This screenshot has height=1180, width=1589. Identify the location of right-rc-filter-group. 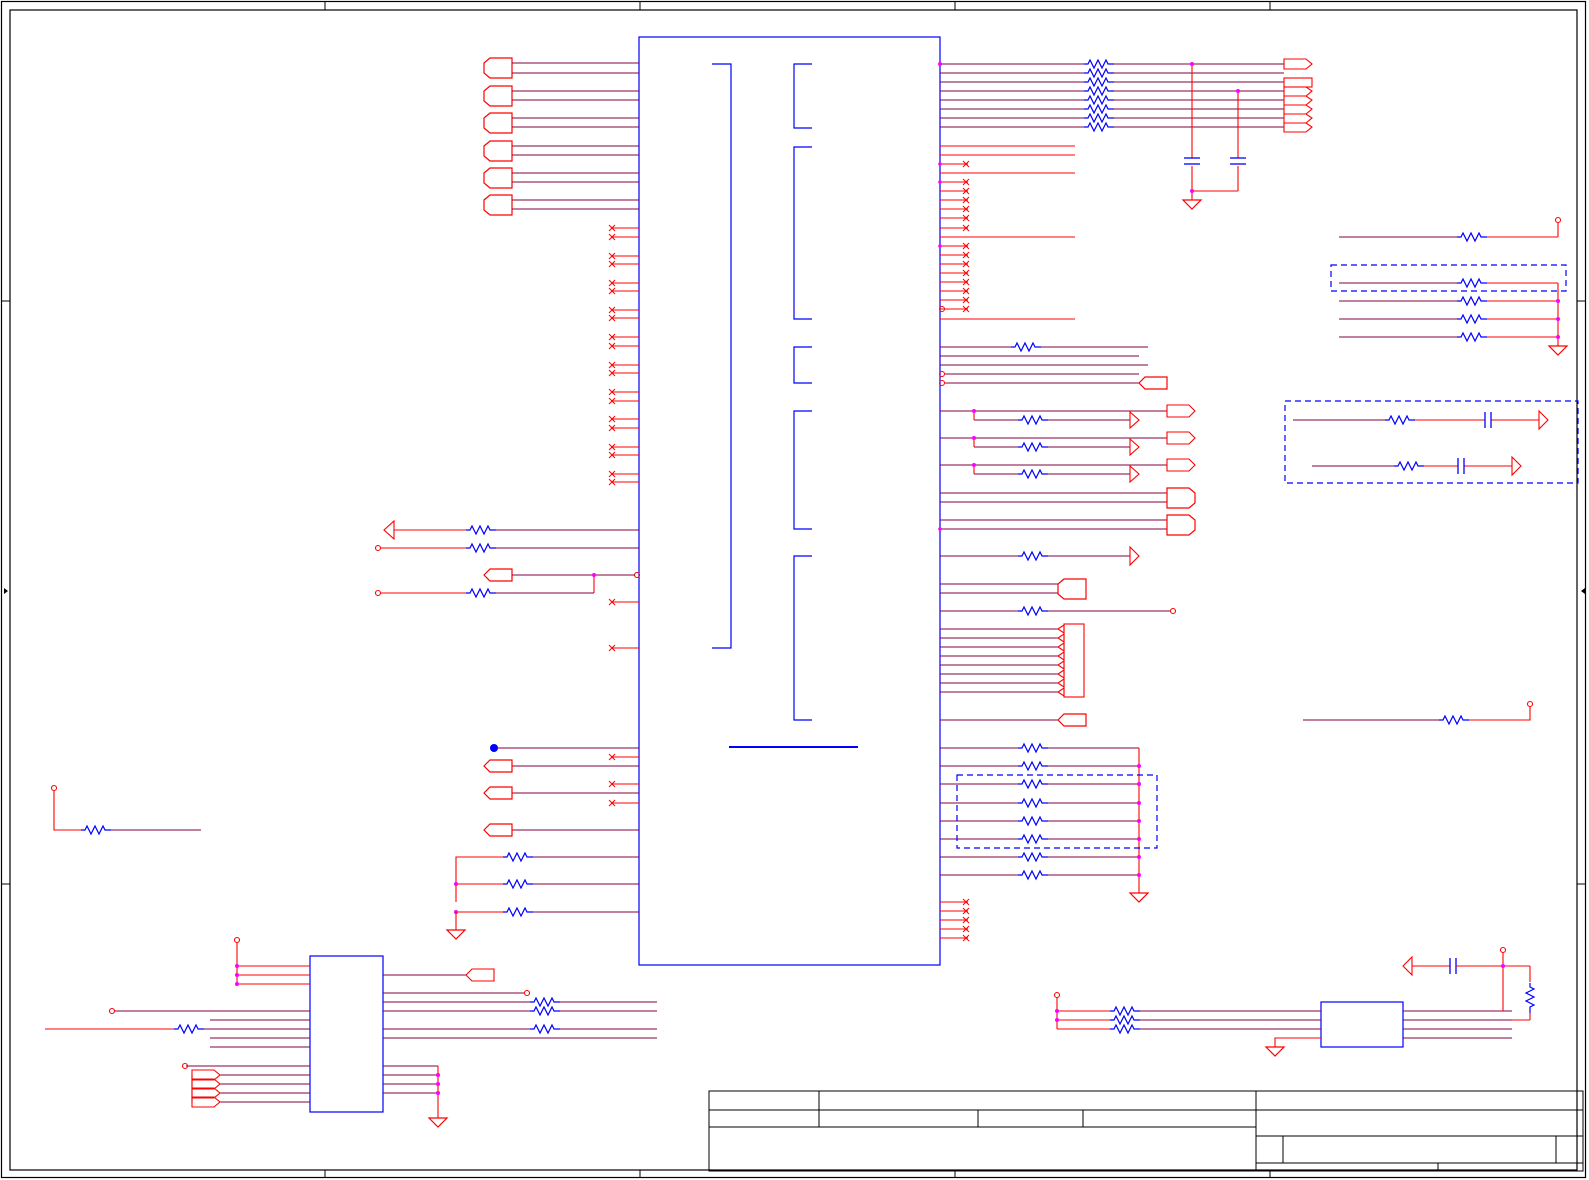
(1431, 442).